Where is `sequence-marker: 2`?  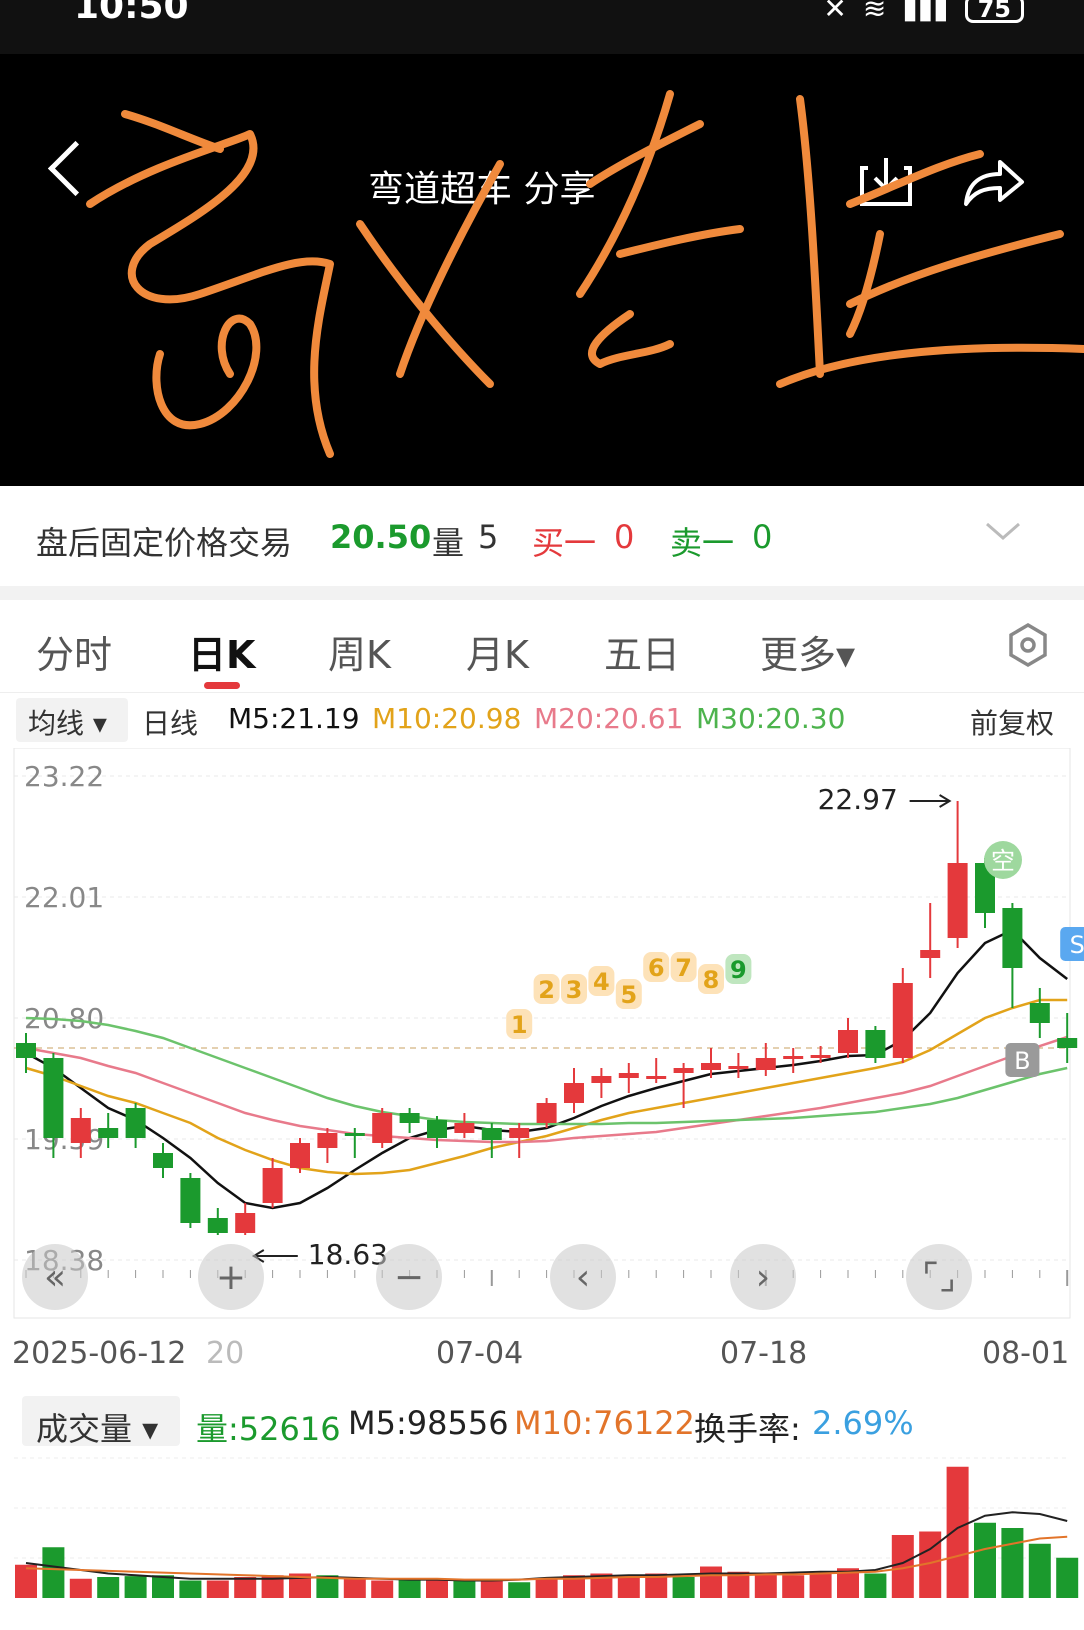 sequence-marker: 2 is located at coordinates (546, 990).